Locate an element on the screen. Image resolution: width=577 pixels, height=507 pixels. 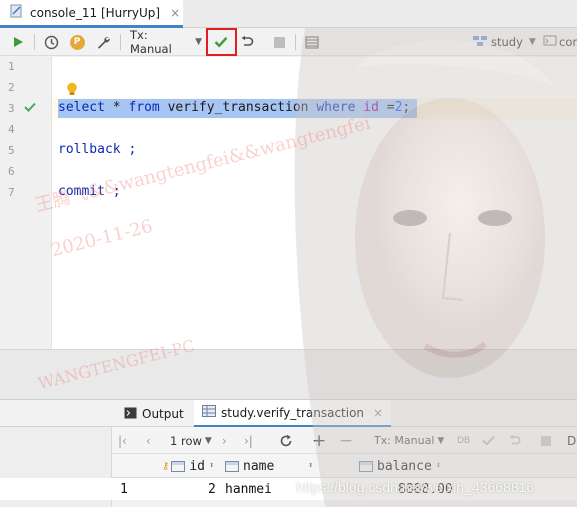
results-tab-bar: Output study.verify_transaction × is located at coordinates (288, 413).